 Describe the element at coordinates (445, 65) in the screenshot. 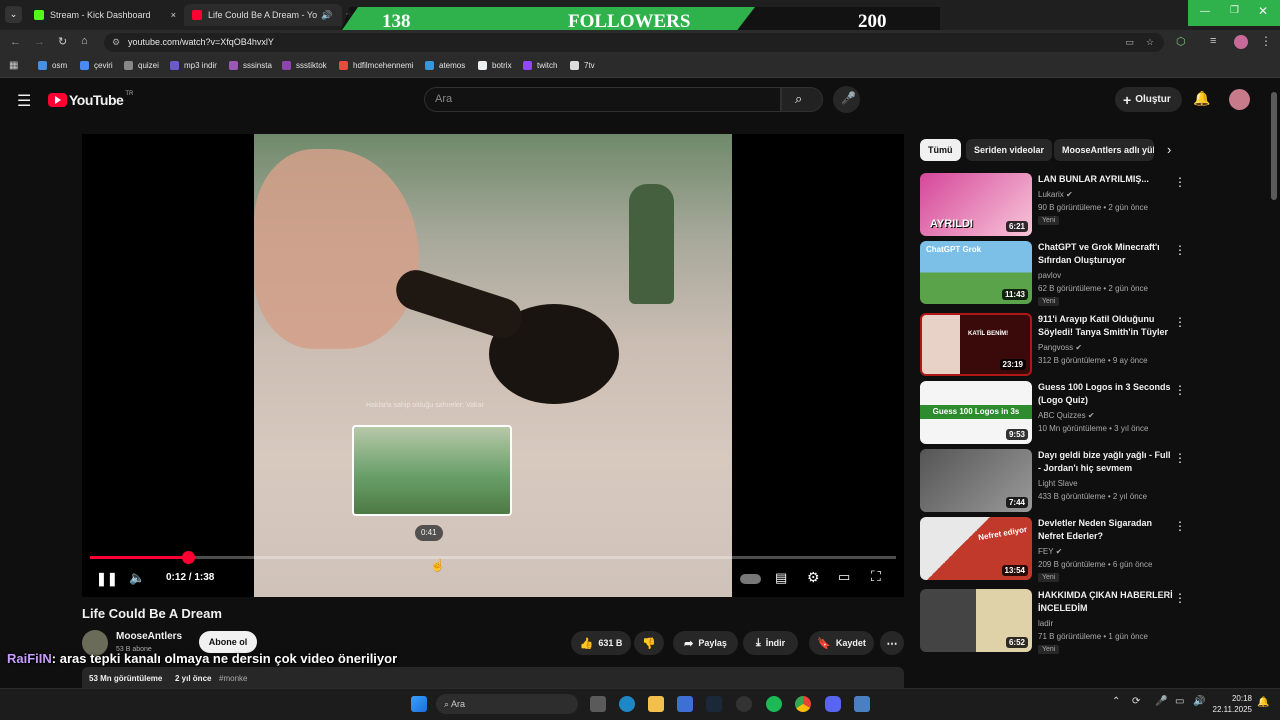

I see `bookmark-atemos: atemos` at that location.